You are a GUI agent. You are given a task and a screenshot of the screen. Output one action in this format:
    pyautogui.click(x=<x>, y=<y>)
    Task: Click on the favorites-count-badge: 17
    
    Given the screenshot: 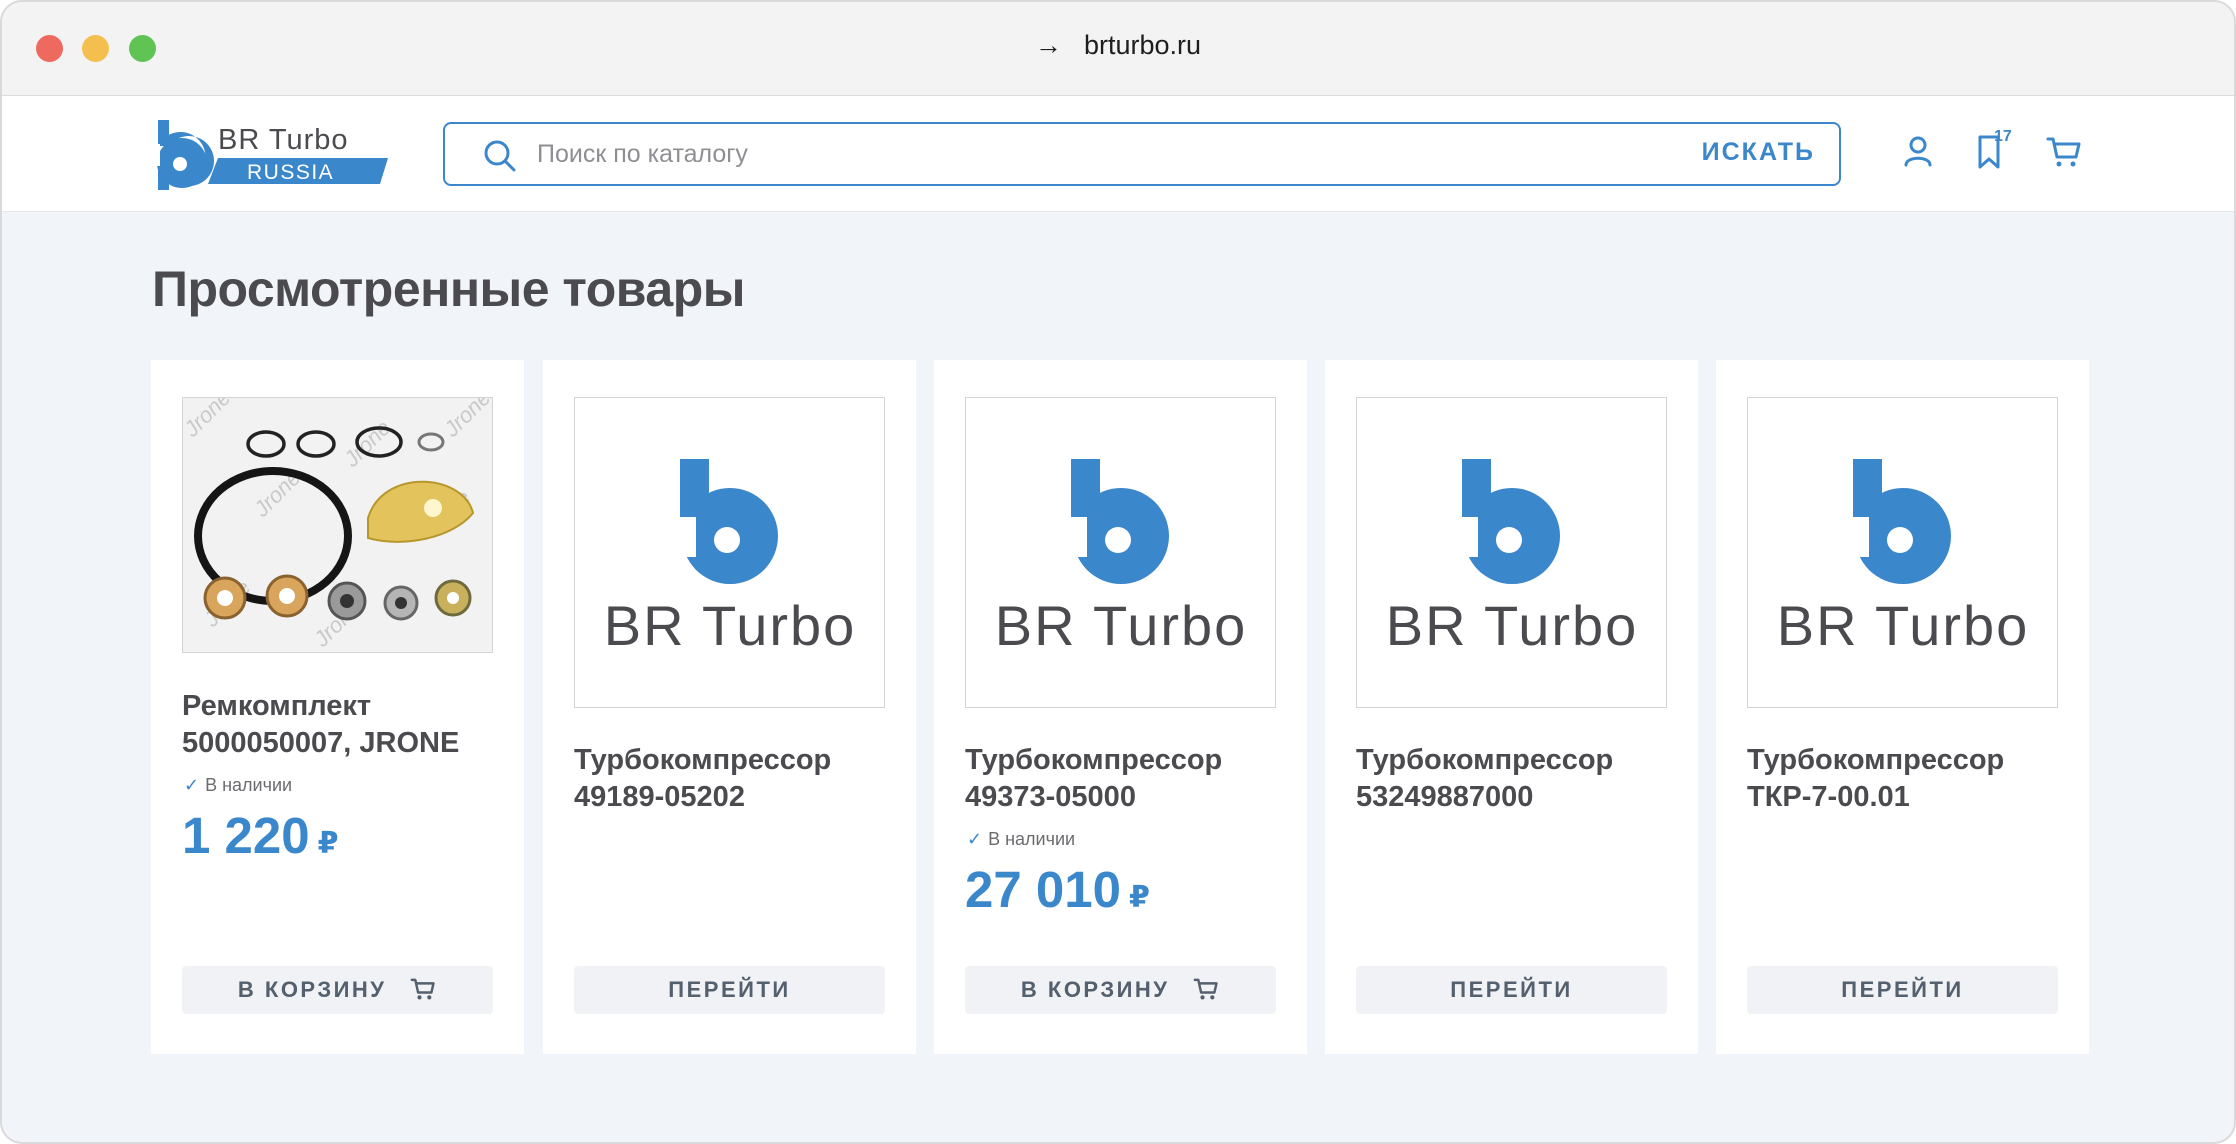 What is the action you would take?
    pyautogui.click(x=2003, y=136)
    